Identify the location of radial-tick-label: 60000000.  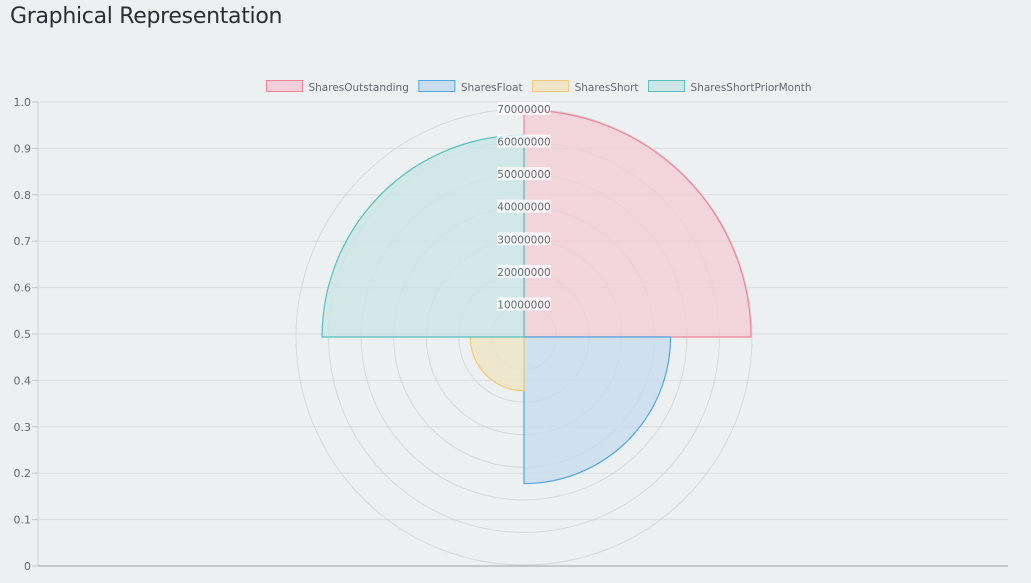
(524, 141).